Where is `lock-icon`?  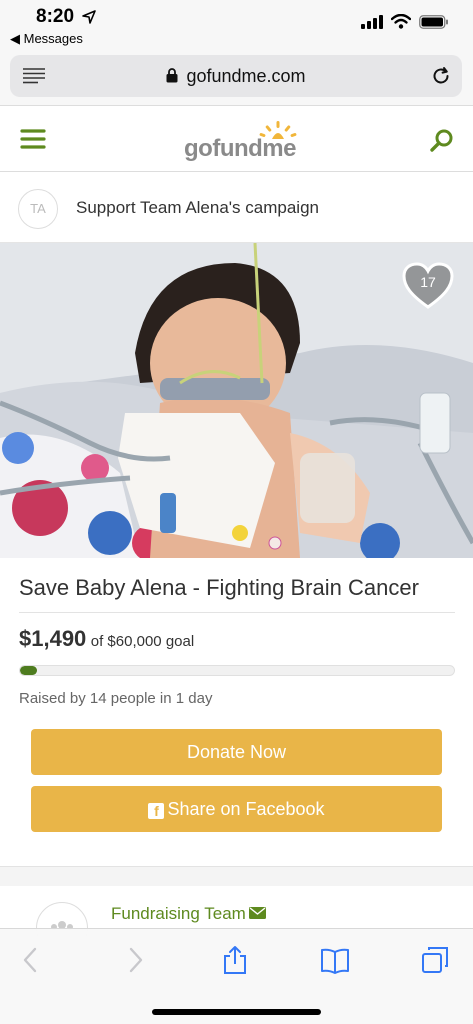
lock-icon is located at coordinates (172, 75).